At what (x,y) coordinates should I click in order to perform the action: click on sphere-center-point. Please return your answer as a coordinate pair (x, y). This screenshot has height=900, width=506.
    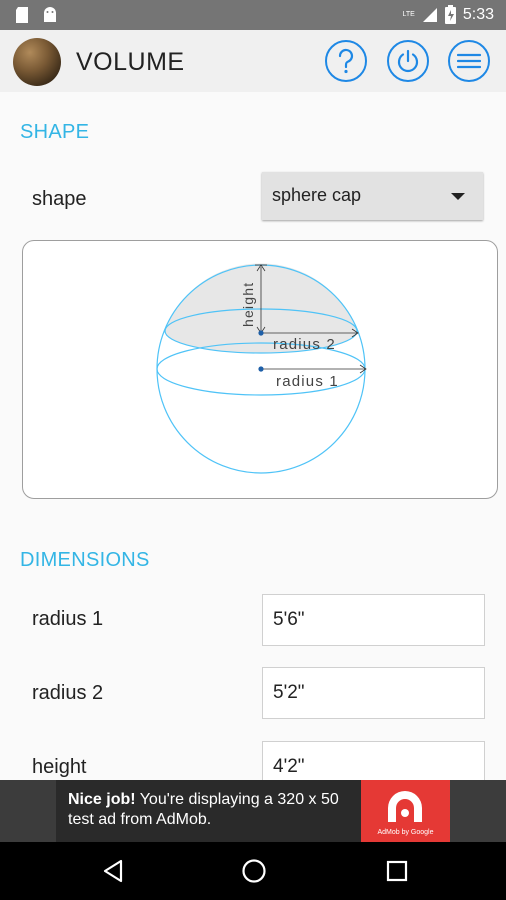
    Looking at the image, I should click on (261, 369).